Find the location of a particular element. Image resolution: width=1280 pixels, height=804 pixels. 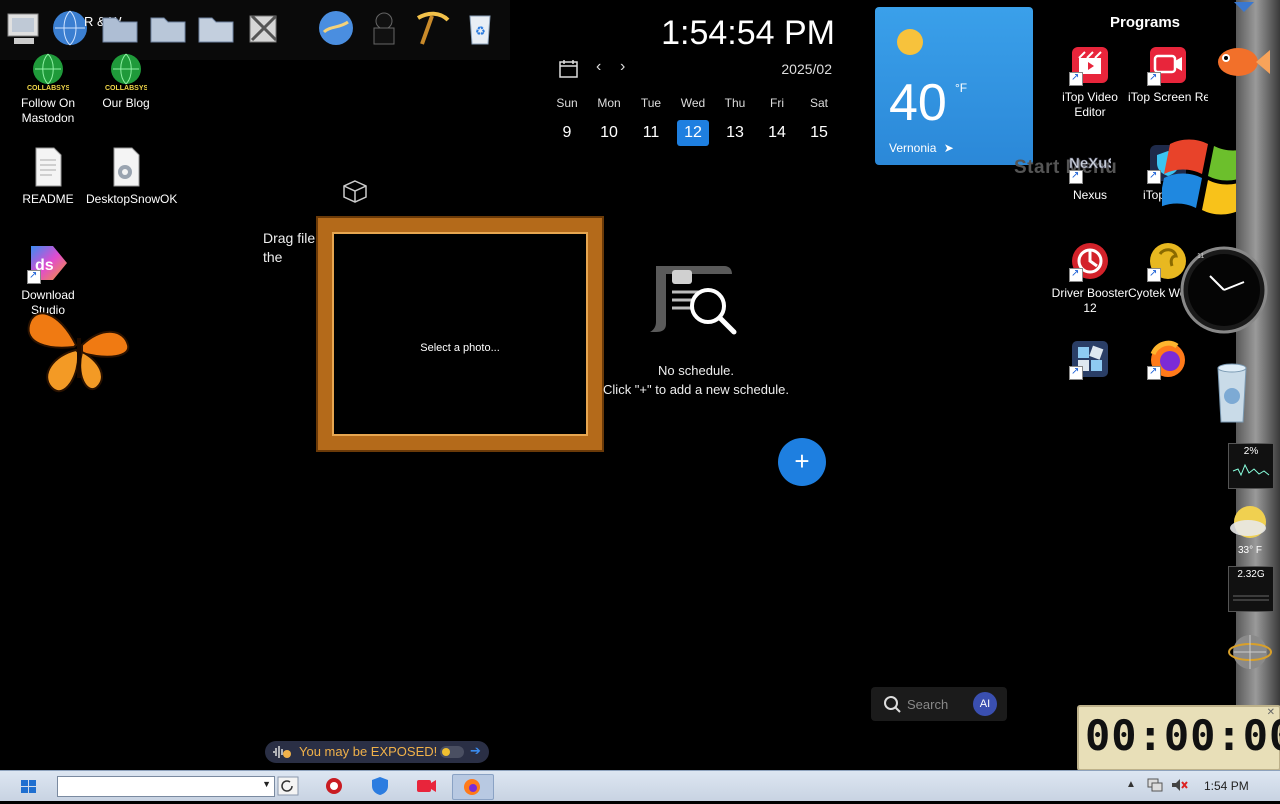

weather-location: Vernonia ➤ is located at coordinates (921, 148).